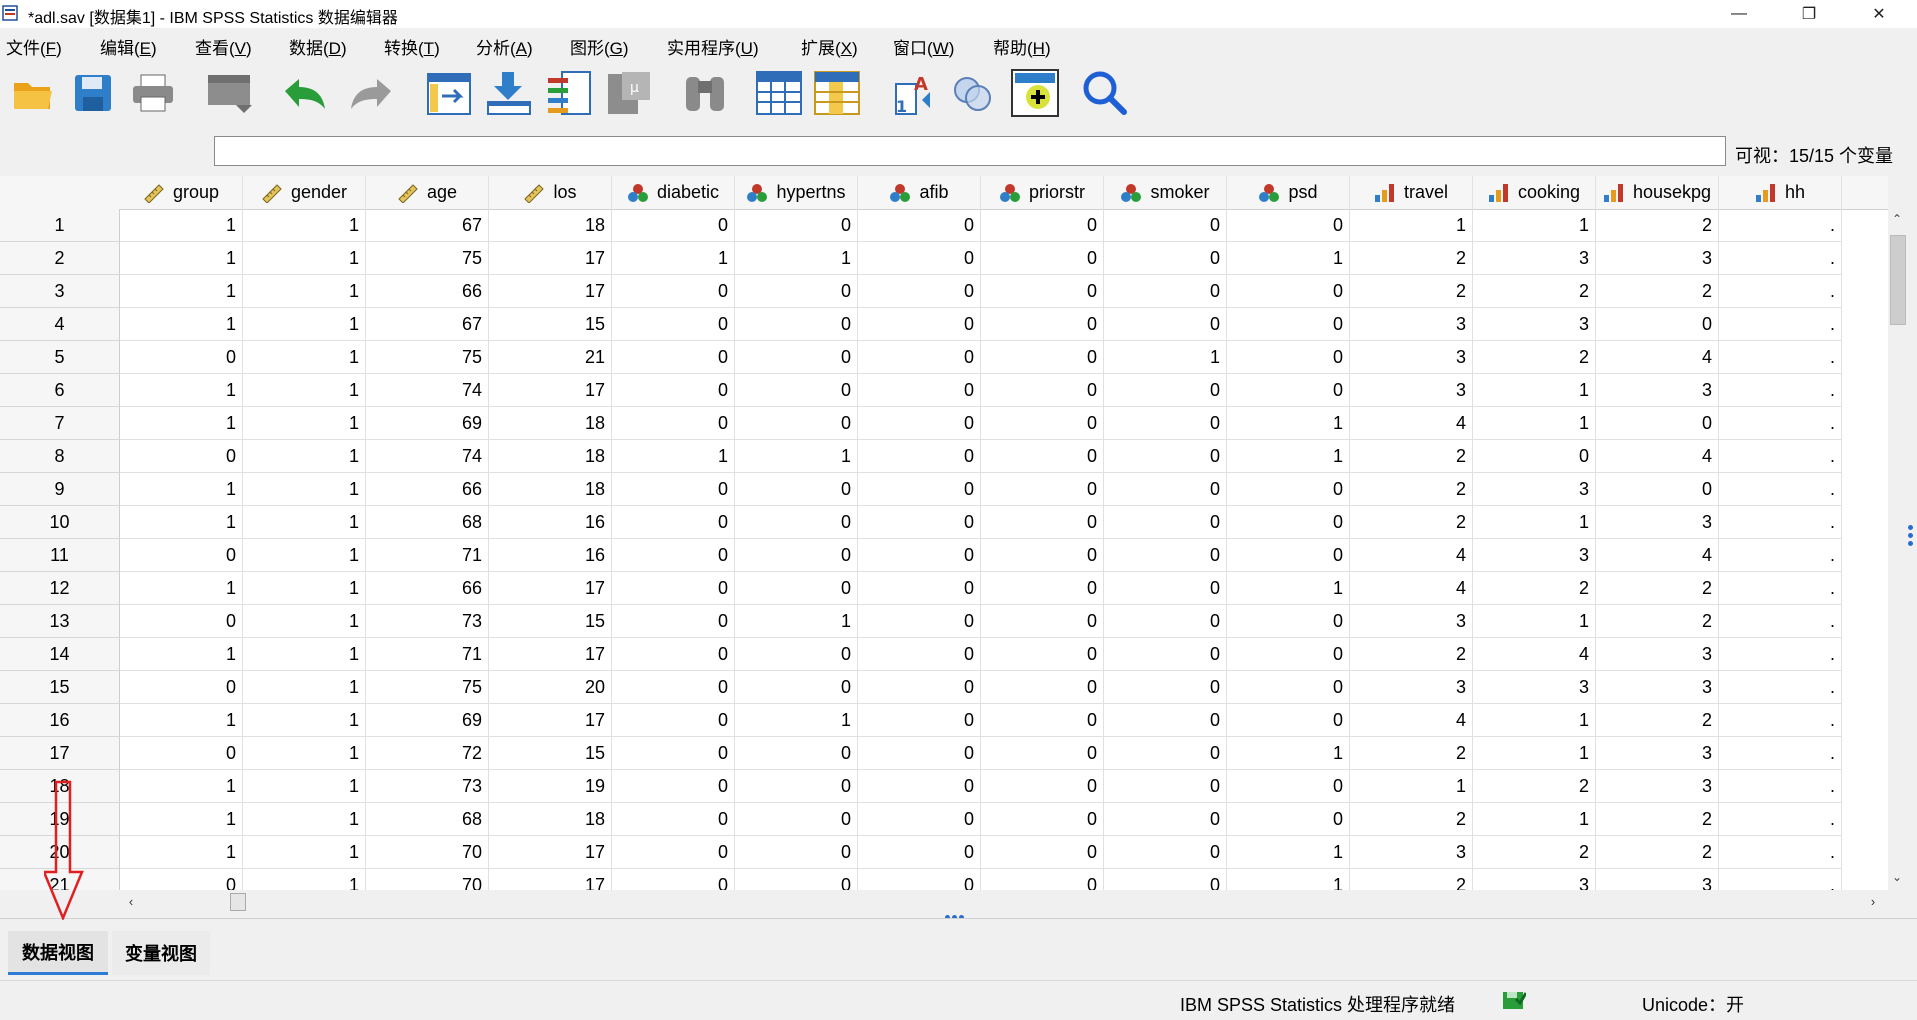 This screenshot has height=1020, width=1917. Describe the element at coordinates (427, 588) in the screenshot. I see `data-cell: 66` at that location.